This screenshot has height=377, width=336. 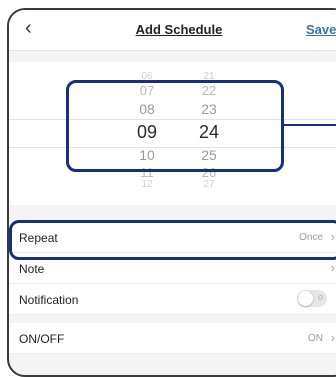 I want to click on onoff-label: ON/OFF, so click(x=42, y=339).